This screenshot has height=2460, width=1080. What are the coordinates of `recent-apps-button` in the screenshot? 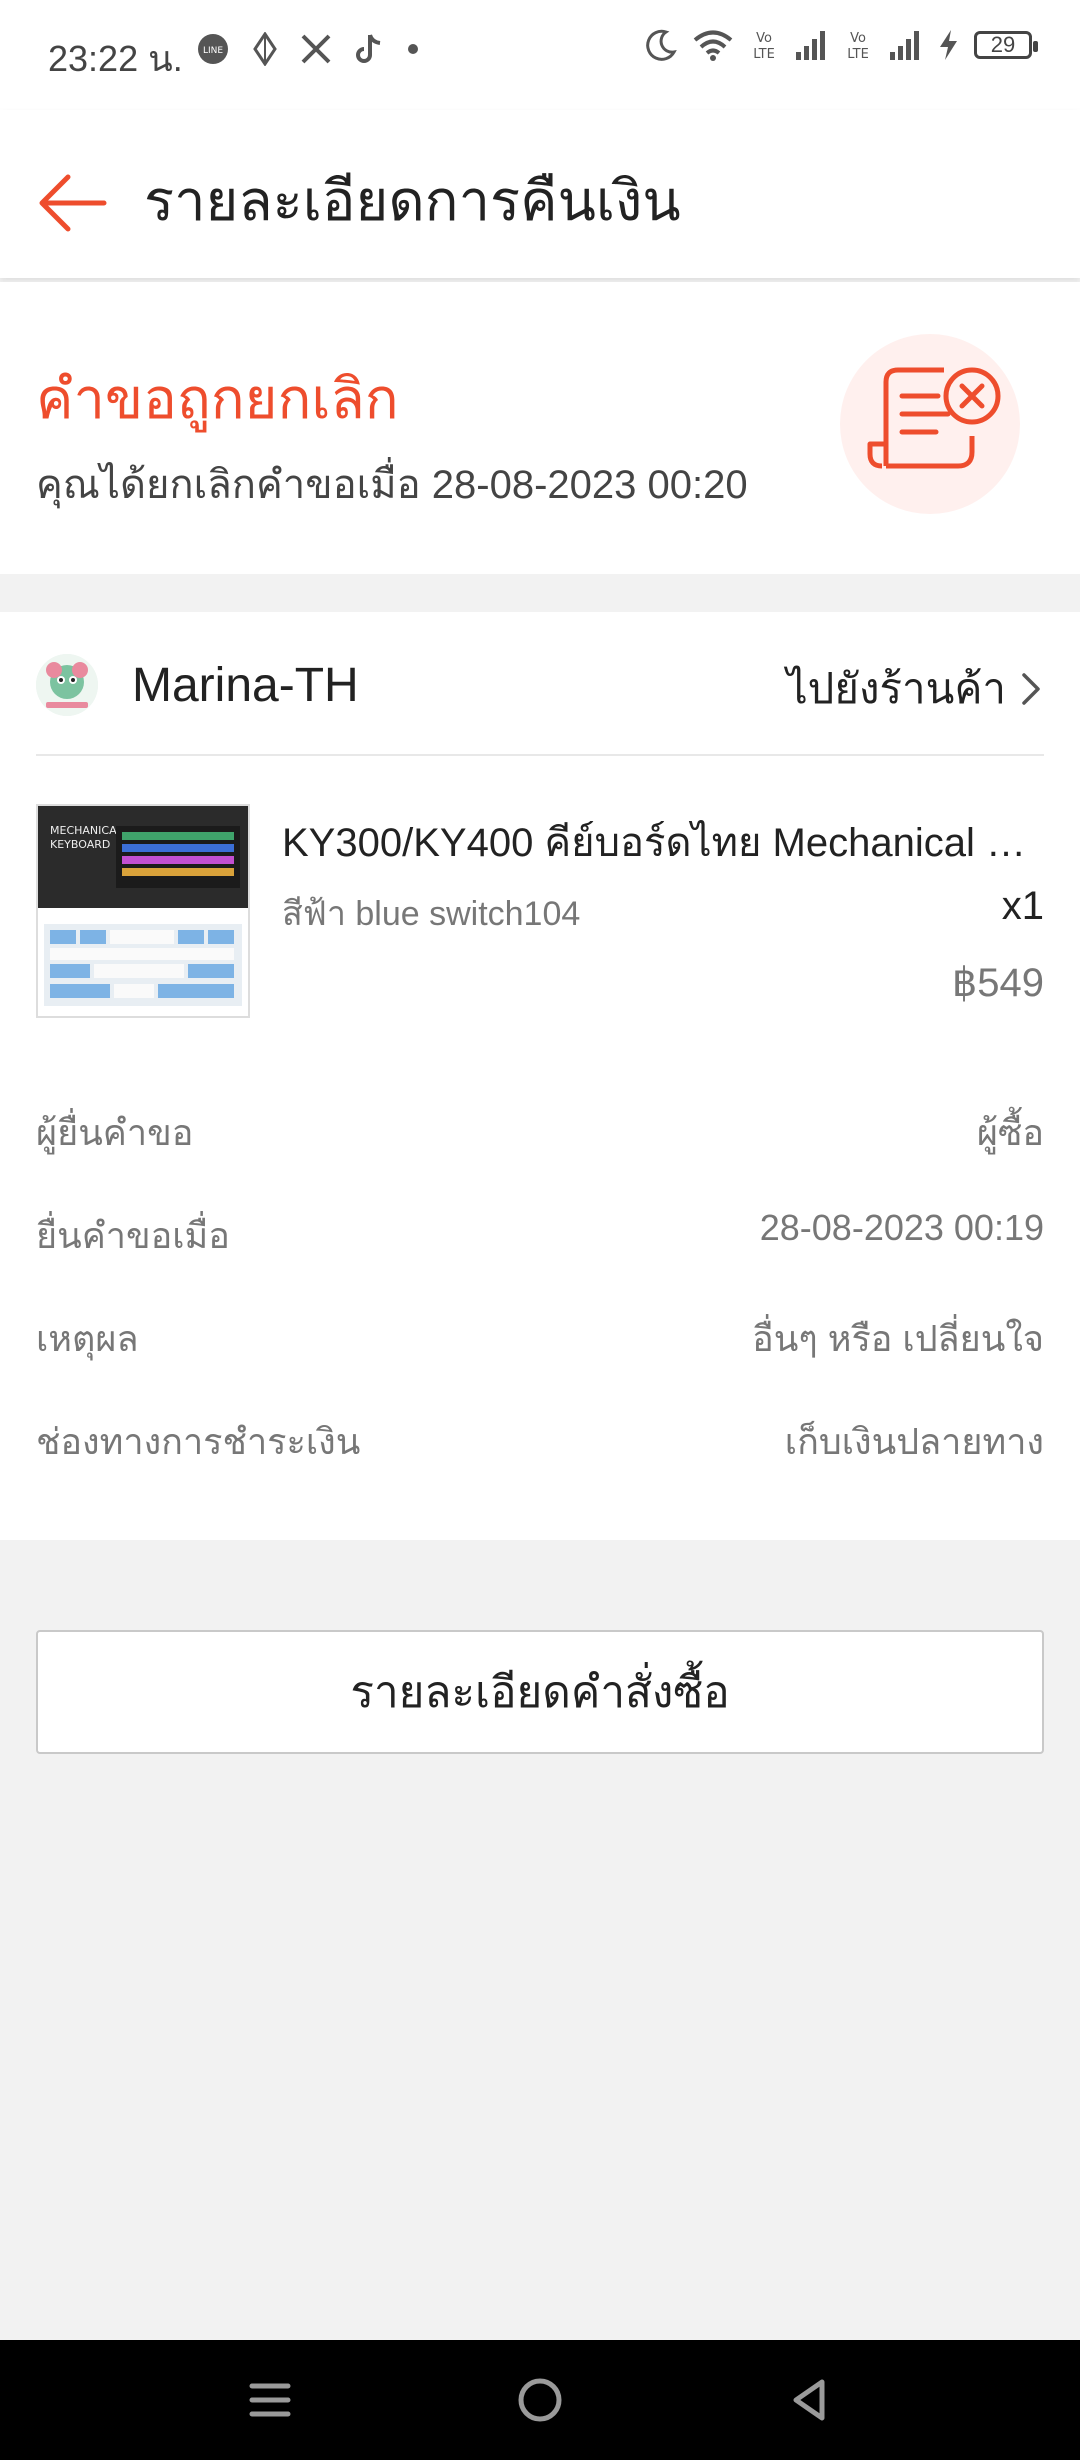 It's located at (270, 2400).